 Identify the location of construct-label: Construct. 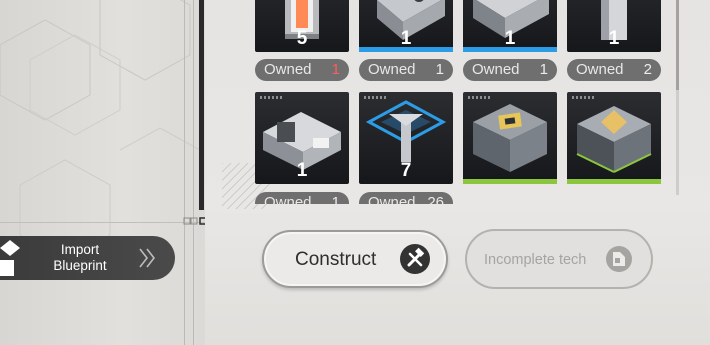
(336, 259).